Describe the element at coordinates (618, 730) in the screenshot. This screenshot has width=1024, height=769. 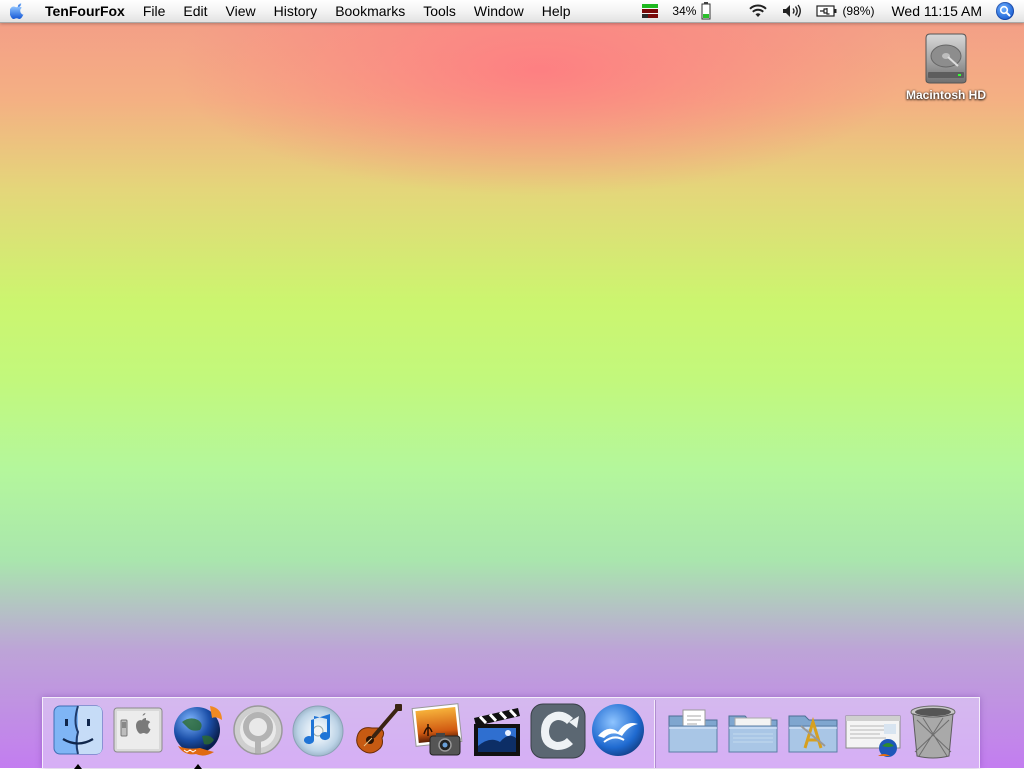
I see `openoffice-icon` at that location.